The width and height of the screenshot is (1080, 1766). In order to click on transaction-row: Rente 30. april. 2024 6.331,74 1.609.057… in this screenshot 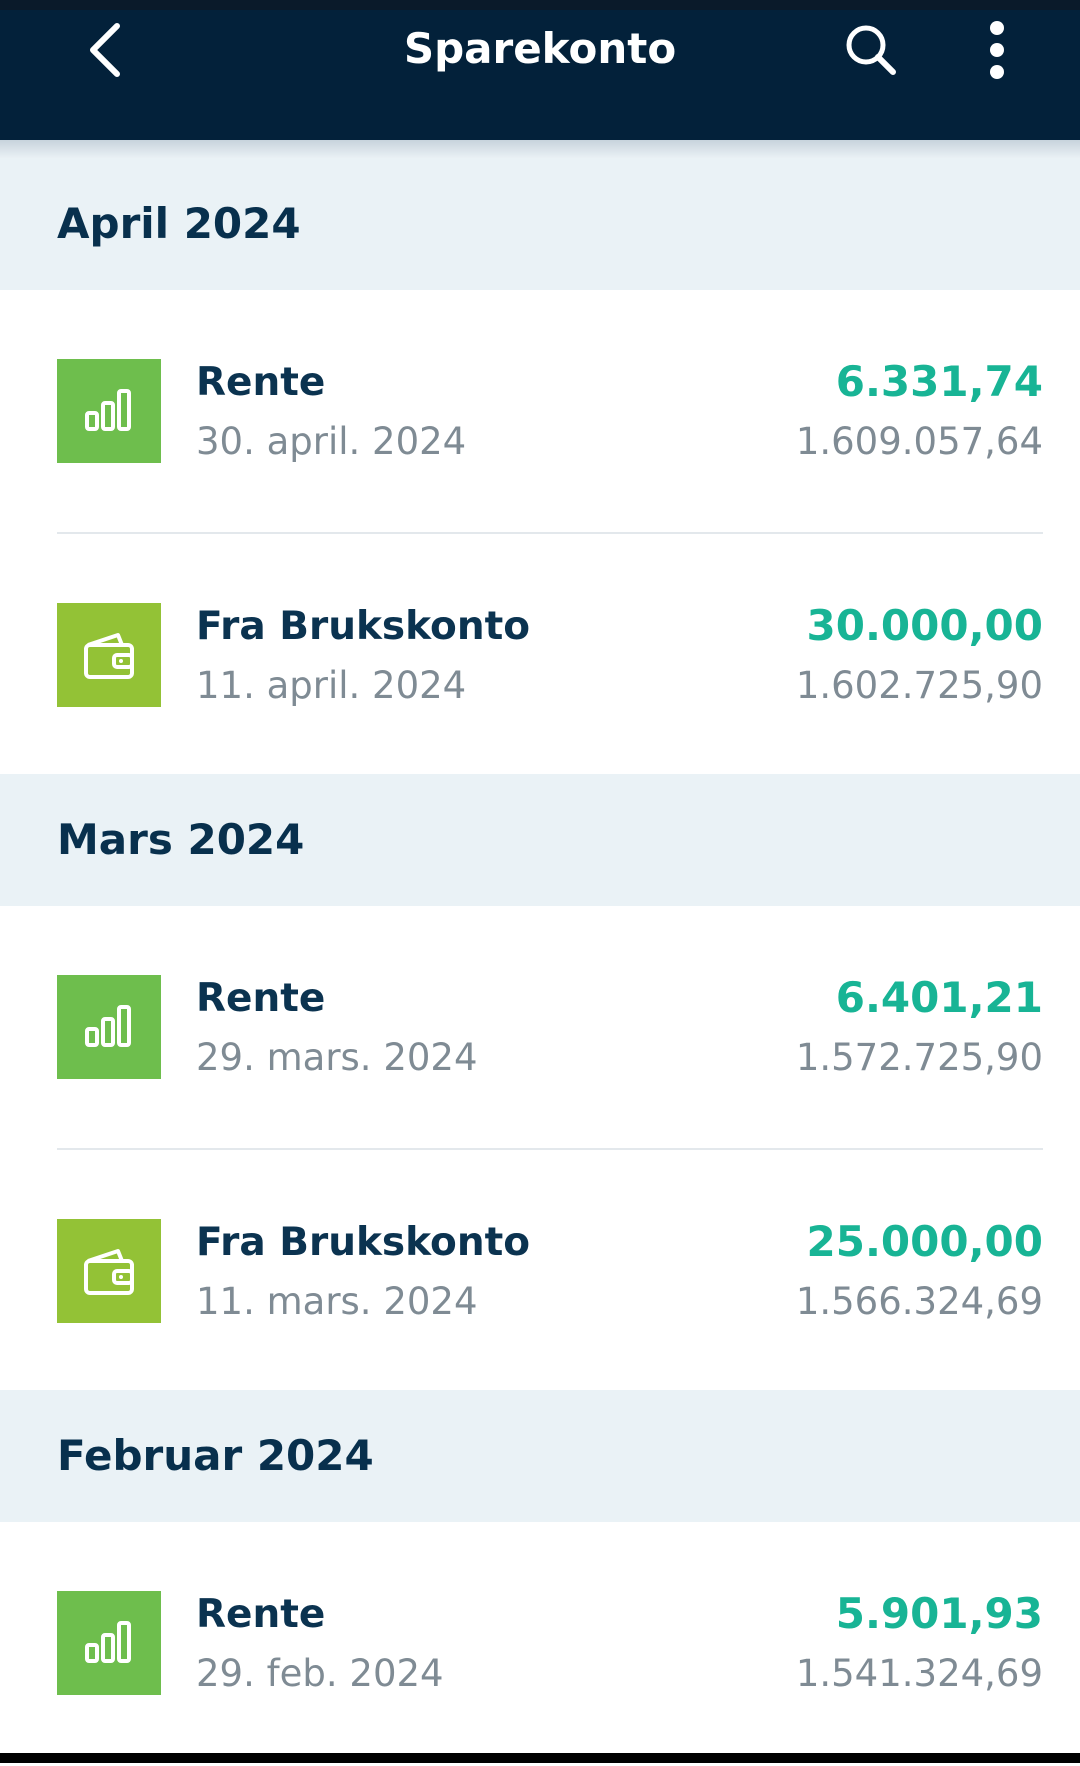, I will do `click(540, 412)`.